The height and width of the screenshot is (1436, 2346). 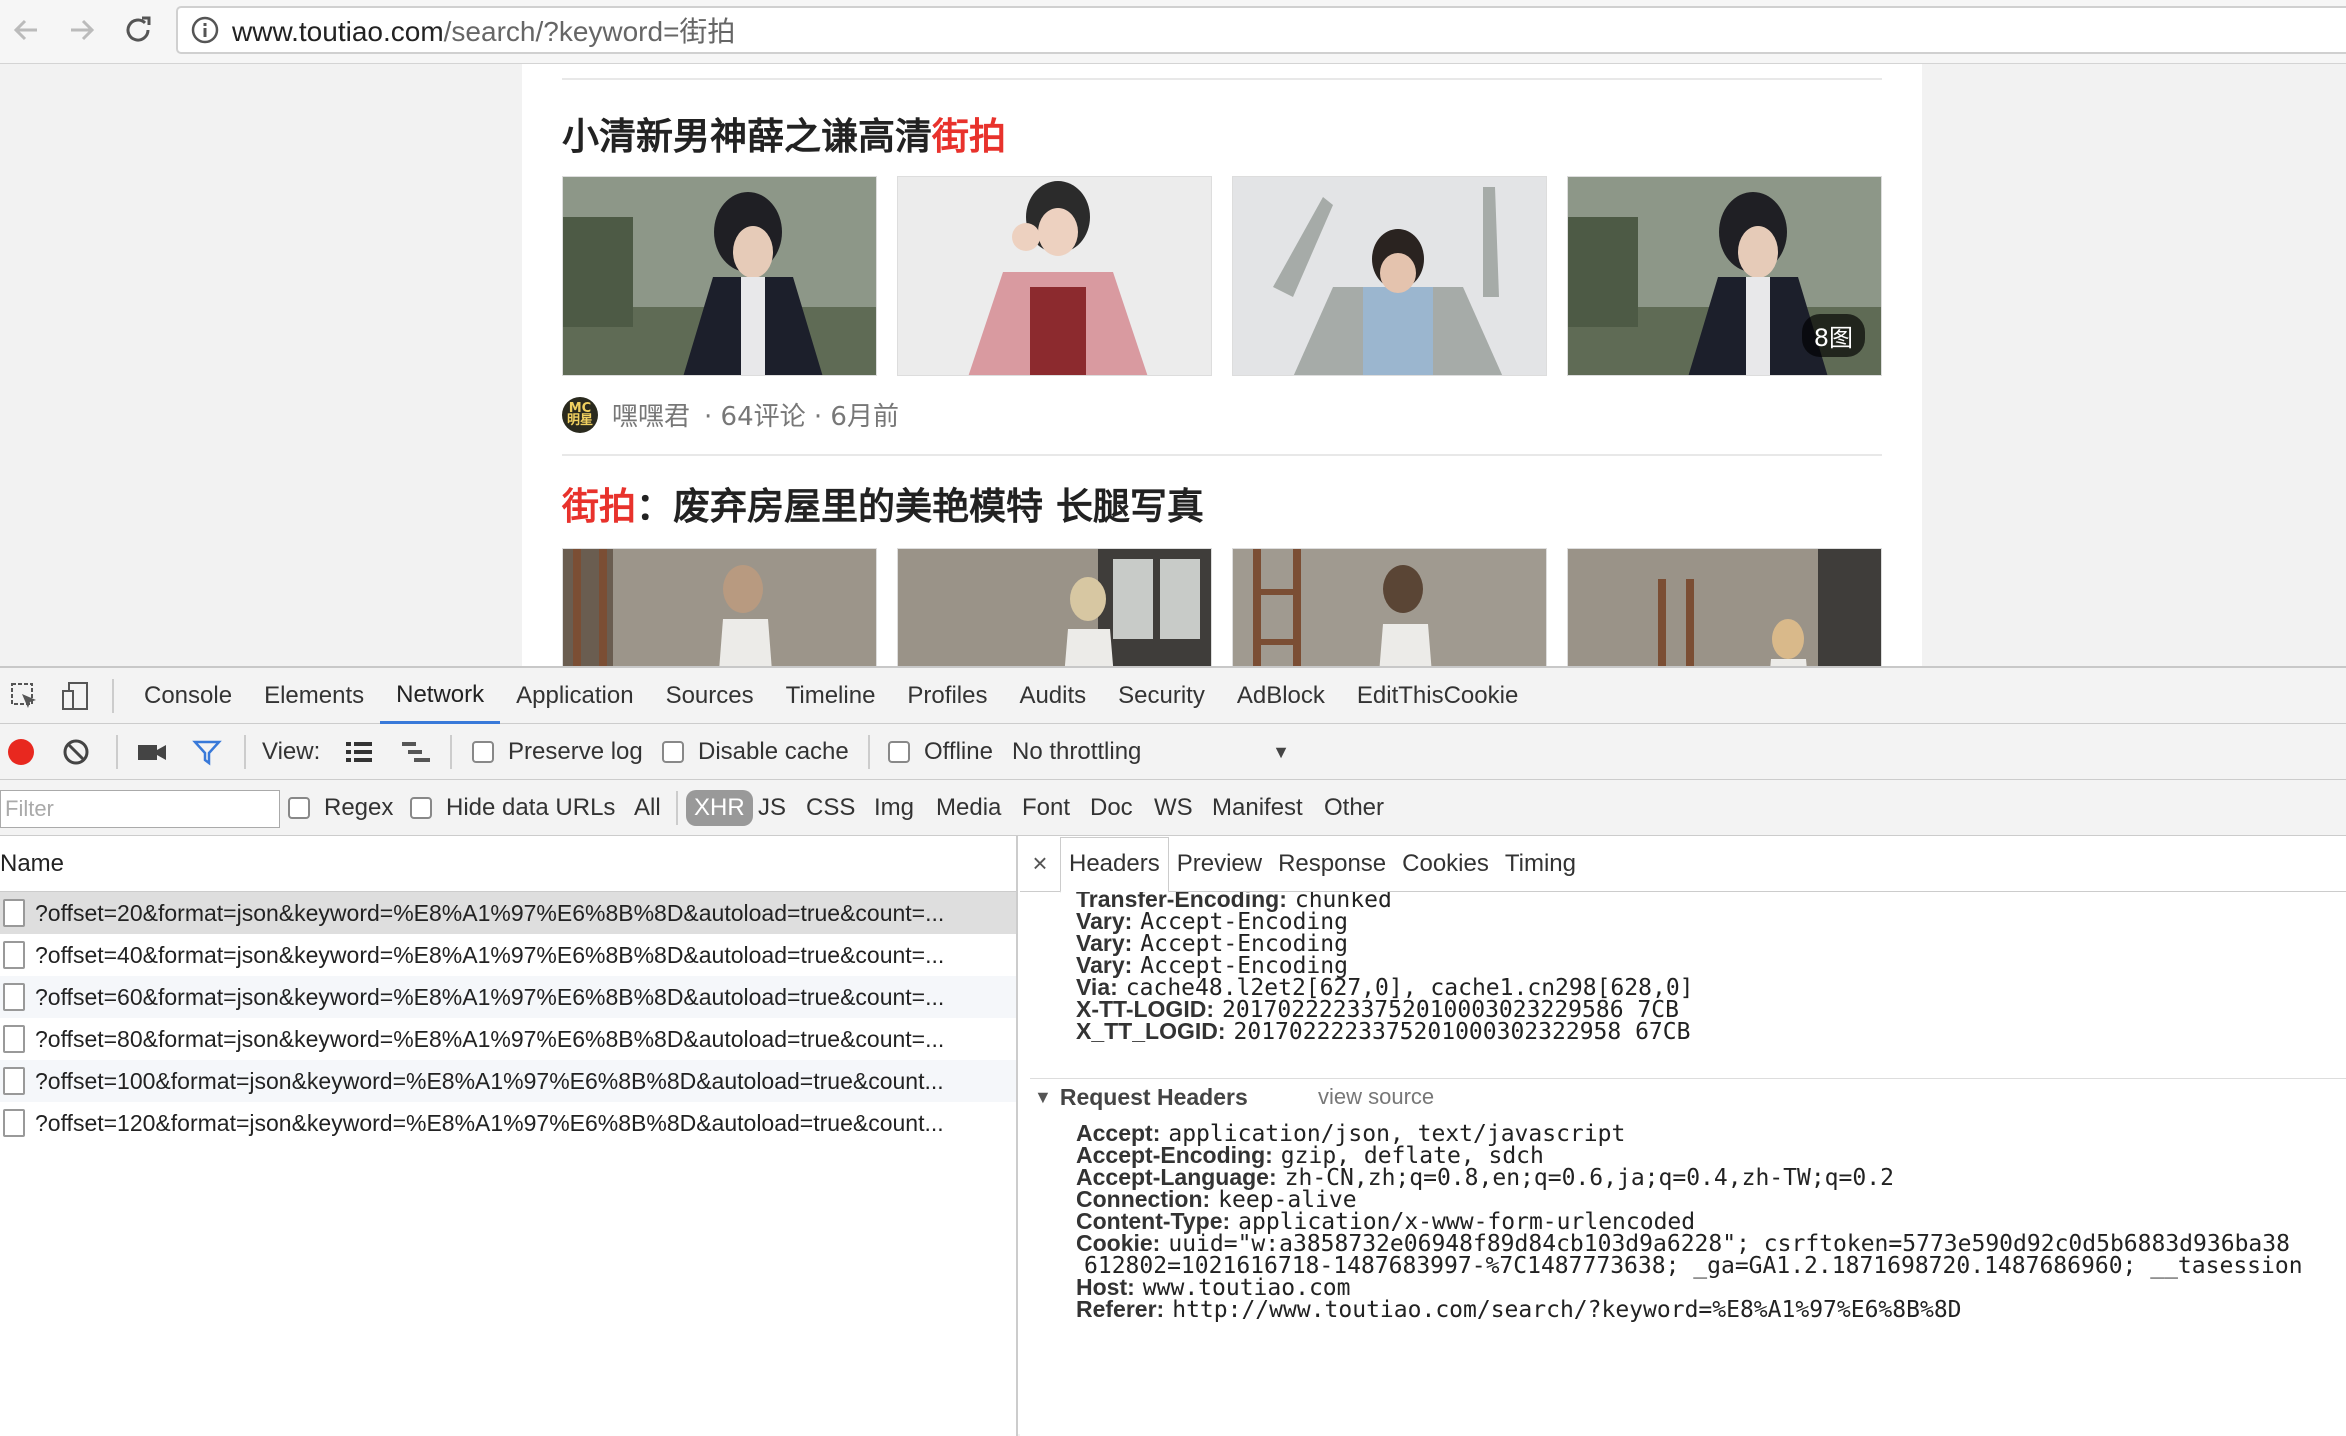 What do you see at coordinates (574, 696) in the screenshot?
I see `tab-application: Application` at bounding box center [574, 696].